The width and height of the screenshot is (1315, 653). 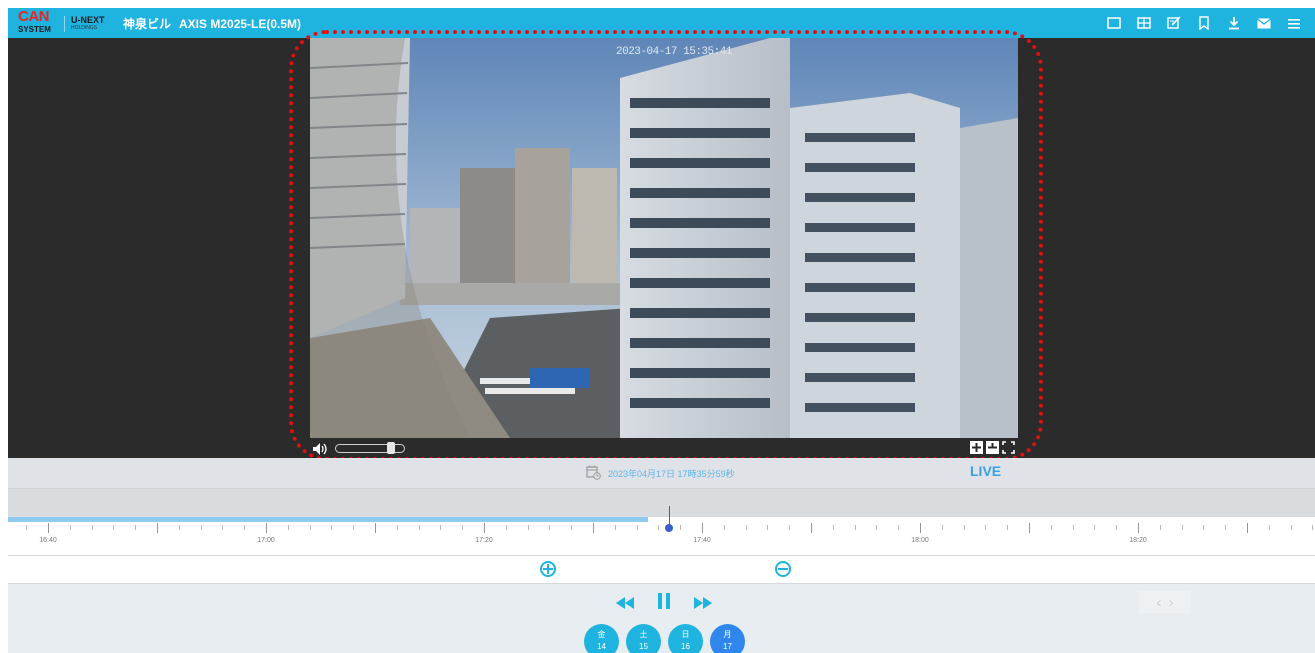 I want to click on day-button: 月 17, so click(x=727, y=638).